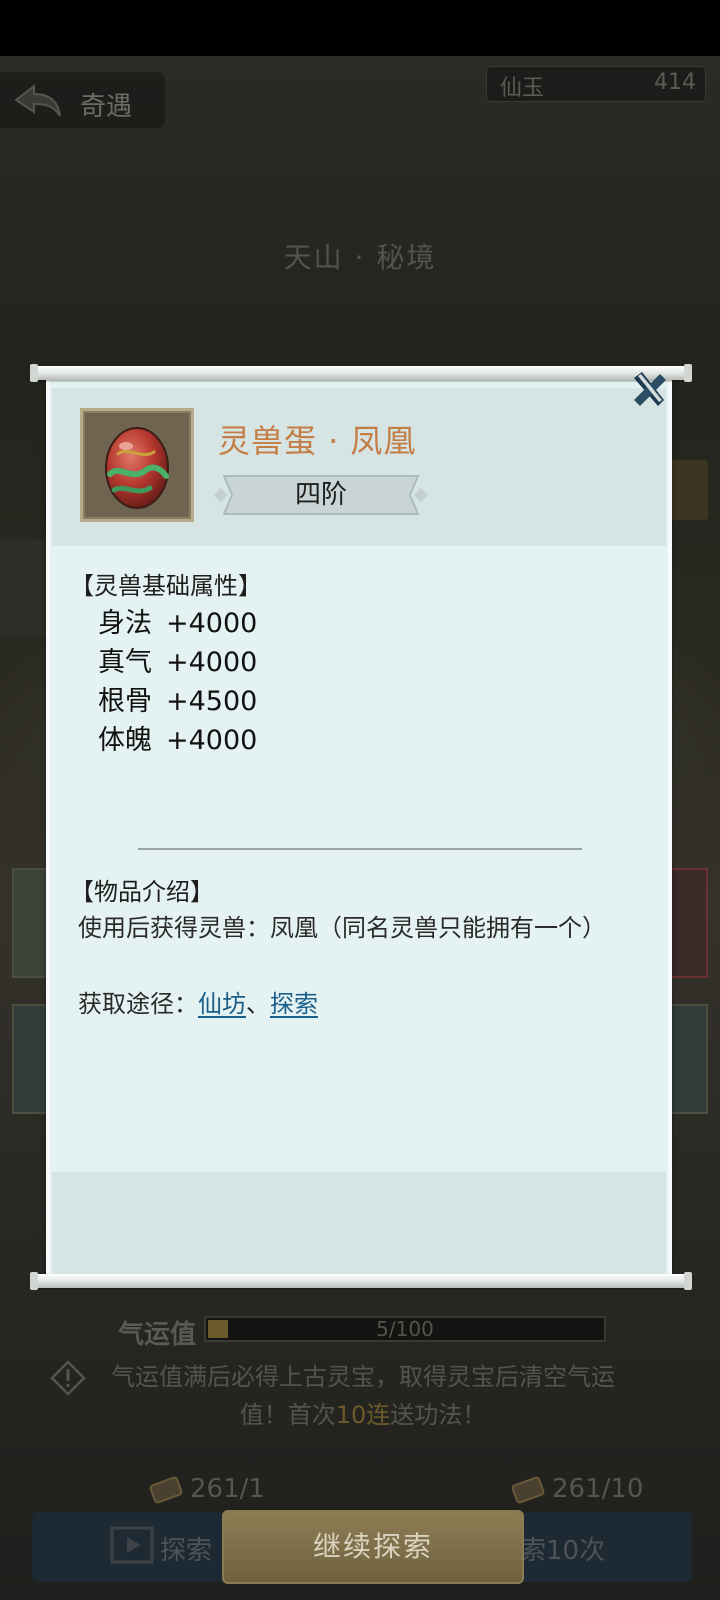 The height and width of the screenshot is (1600, 720). I want to click on warning-icon, so click(68, 1378).